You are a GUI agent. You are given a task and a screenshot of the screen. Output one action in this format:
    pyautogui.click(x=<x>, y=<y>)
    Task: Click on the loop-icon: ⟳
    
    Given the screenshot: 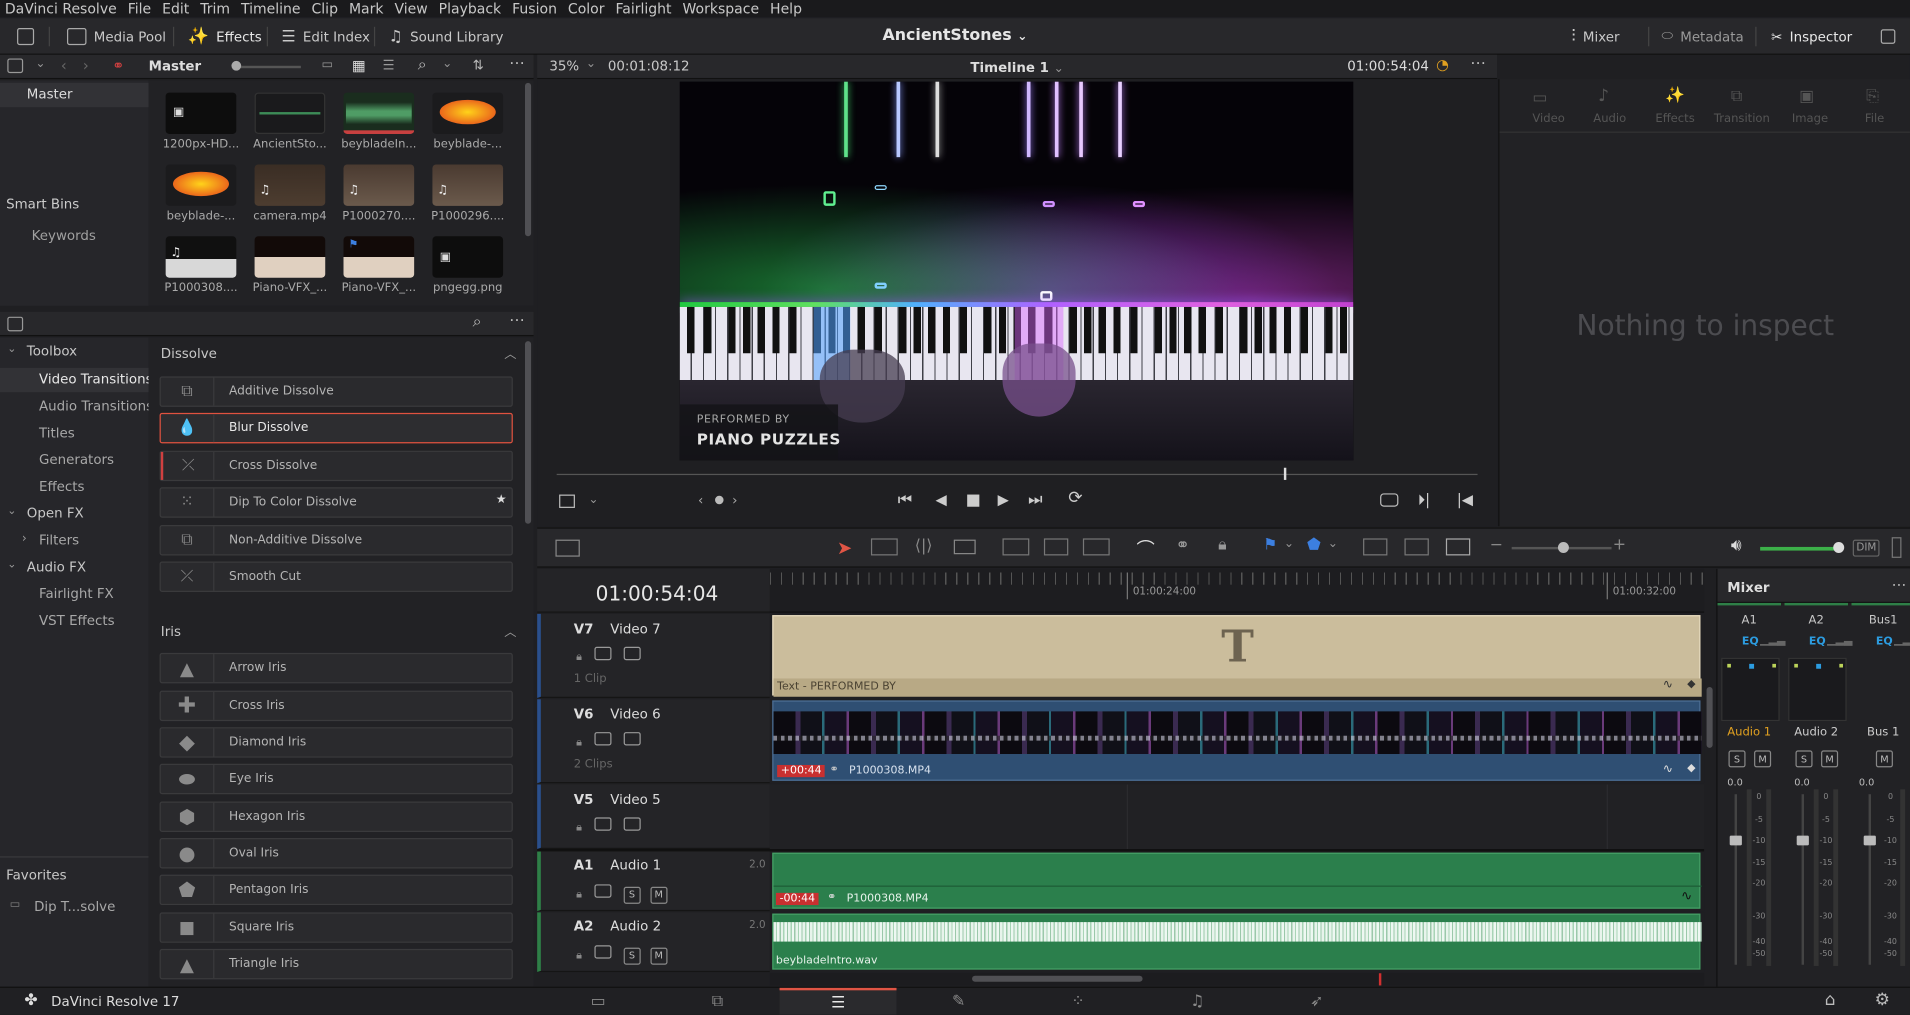 What is the action you would take?
    pyautogui.click(x=1075, y=497)
    